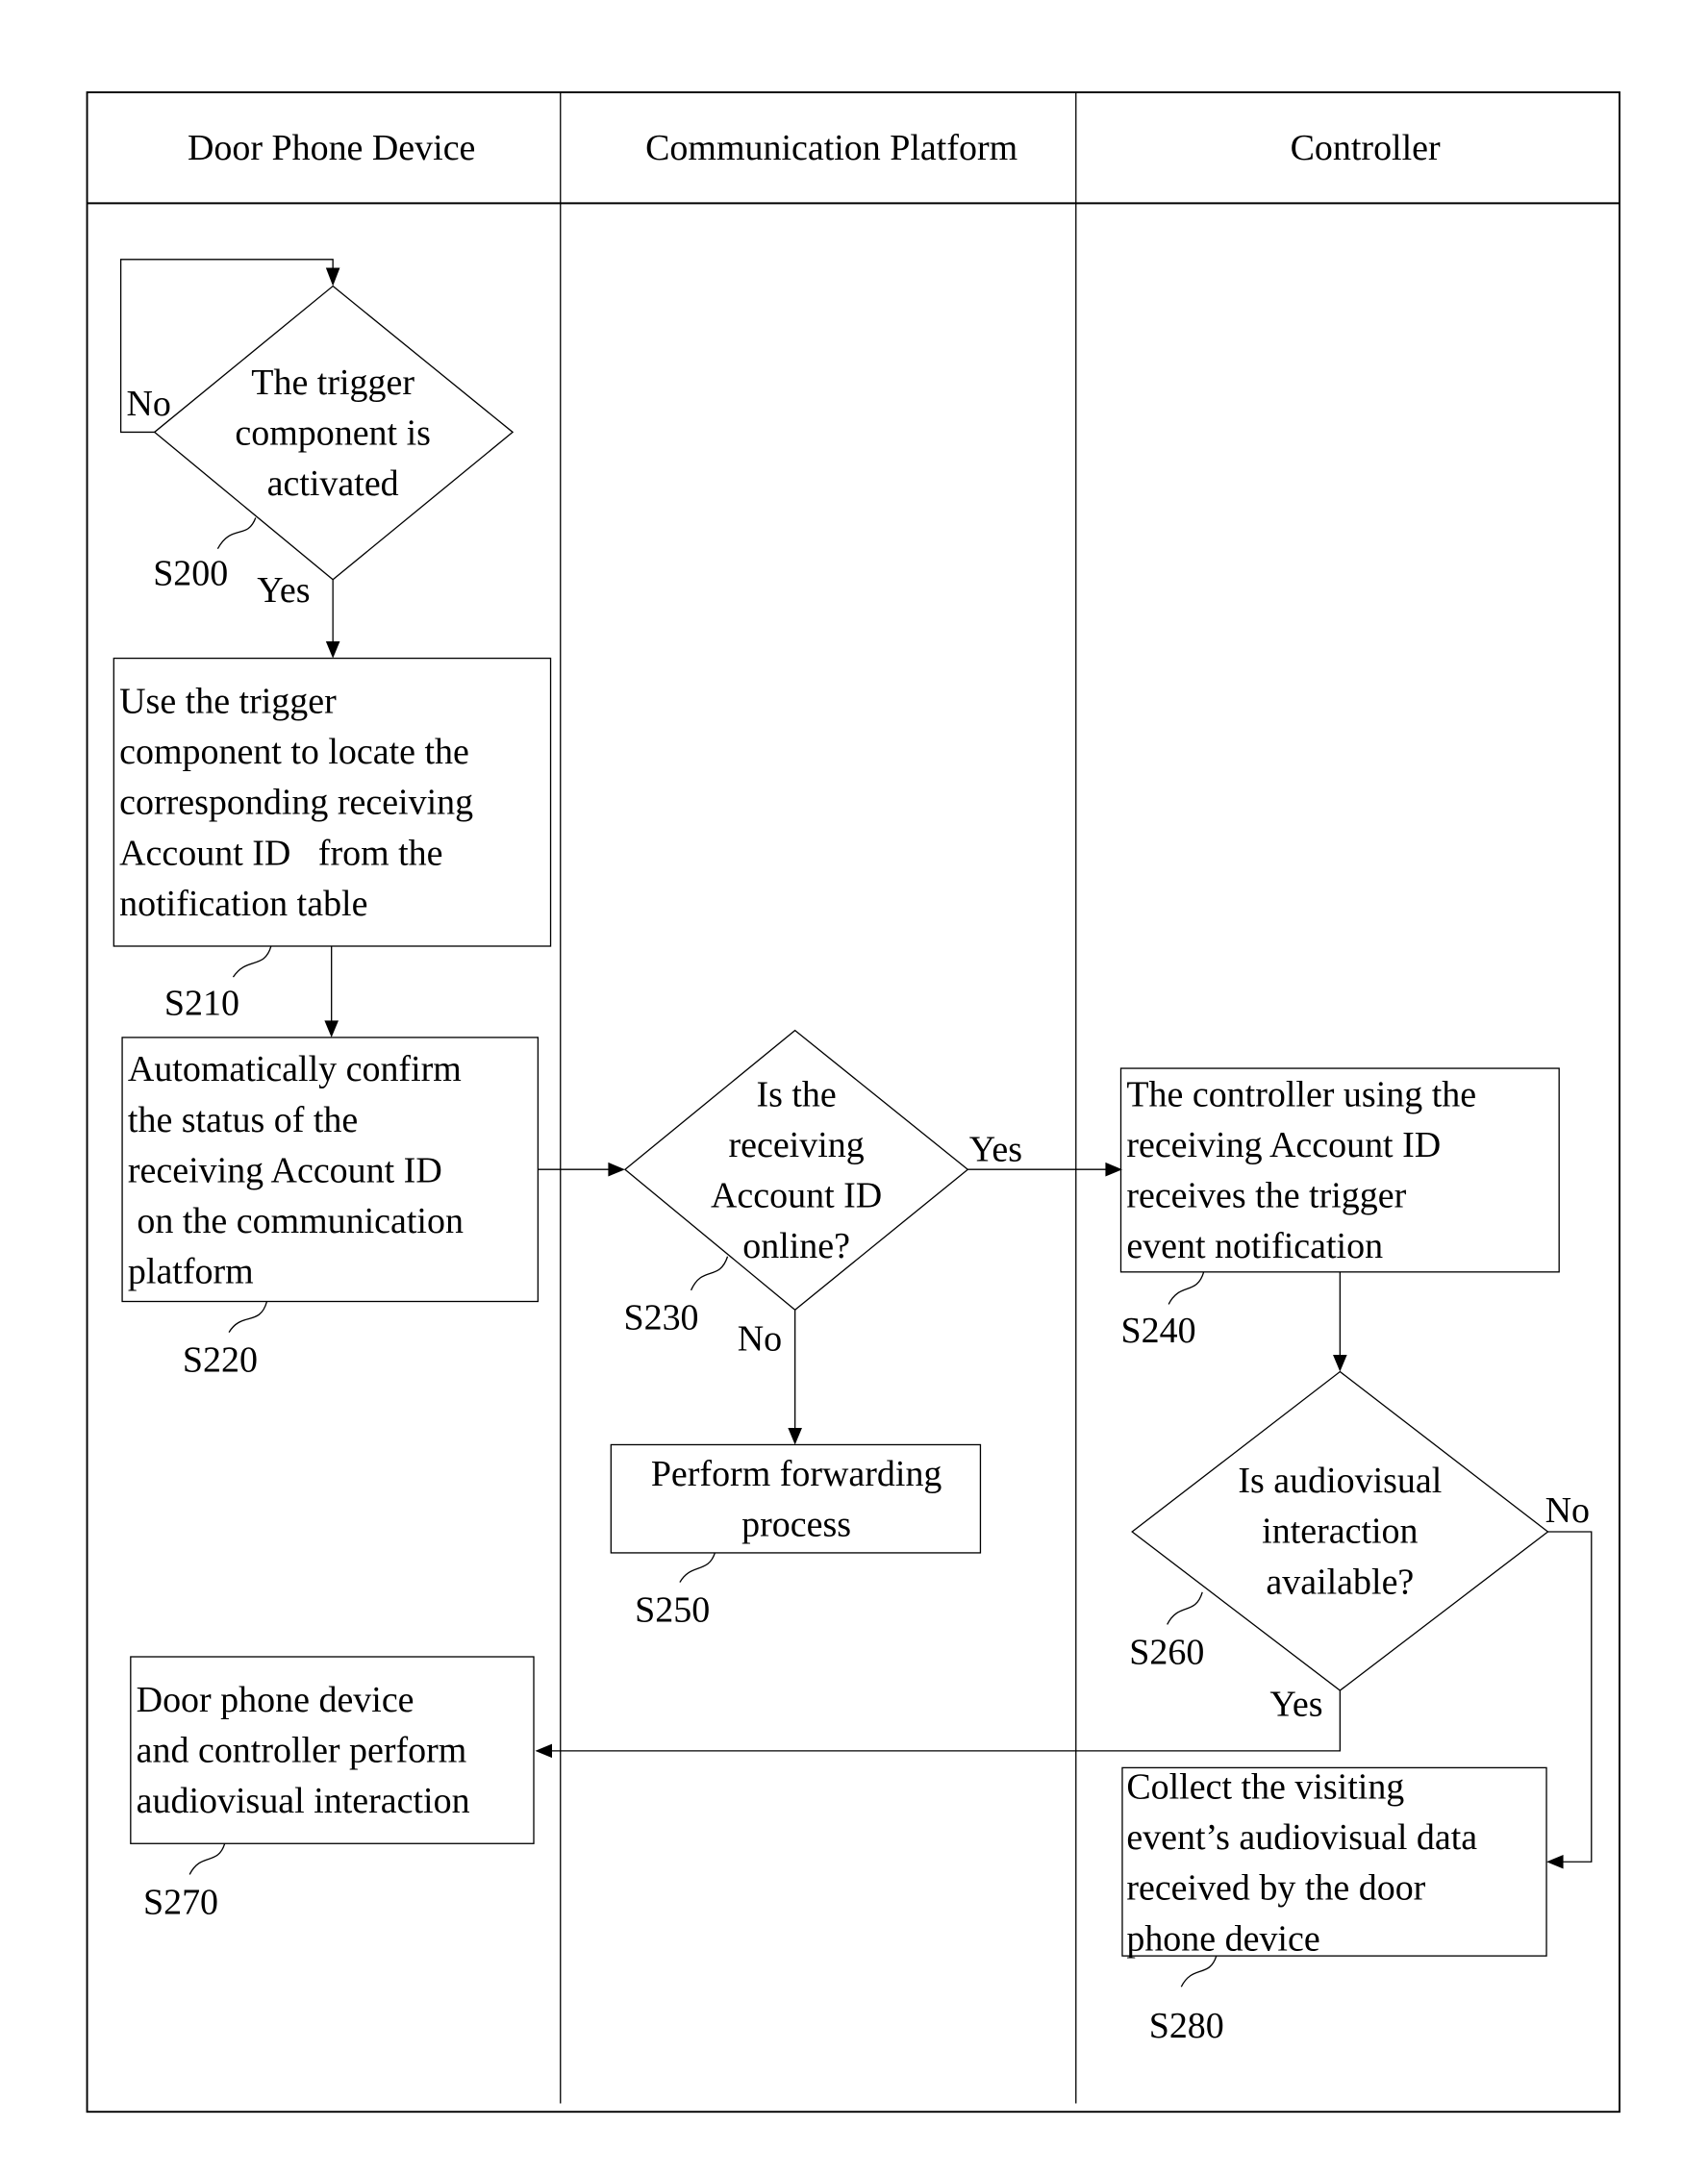  I want to click on text-line: corresponding receiving, so click(296, 803).